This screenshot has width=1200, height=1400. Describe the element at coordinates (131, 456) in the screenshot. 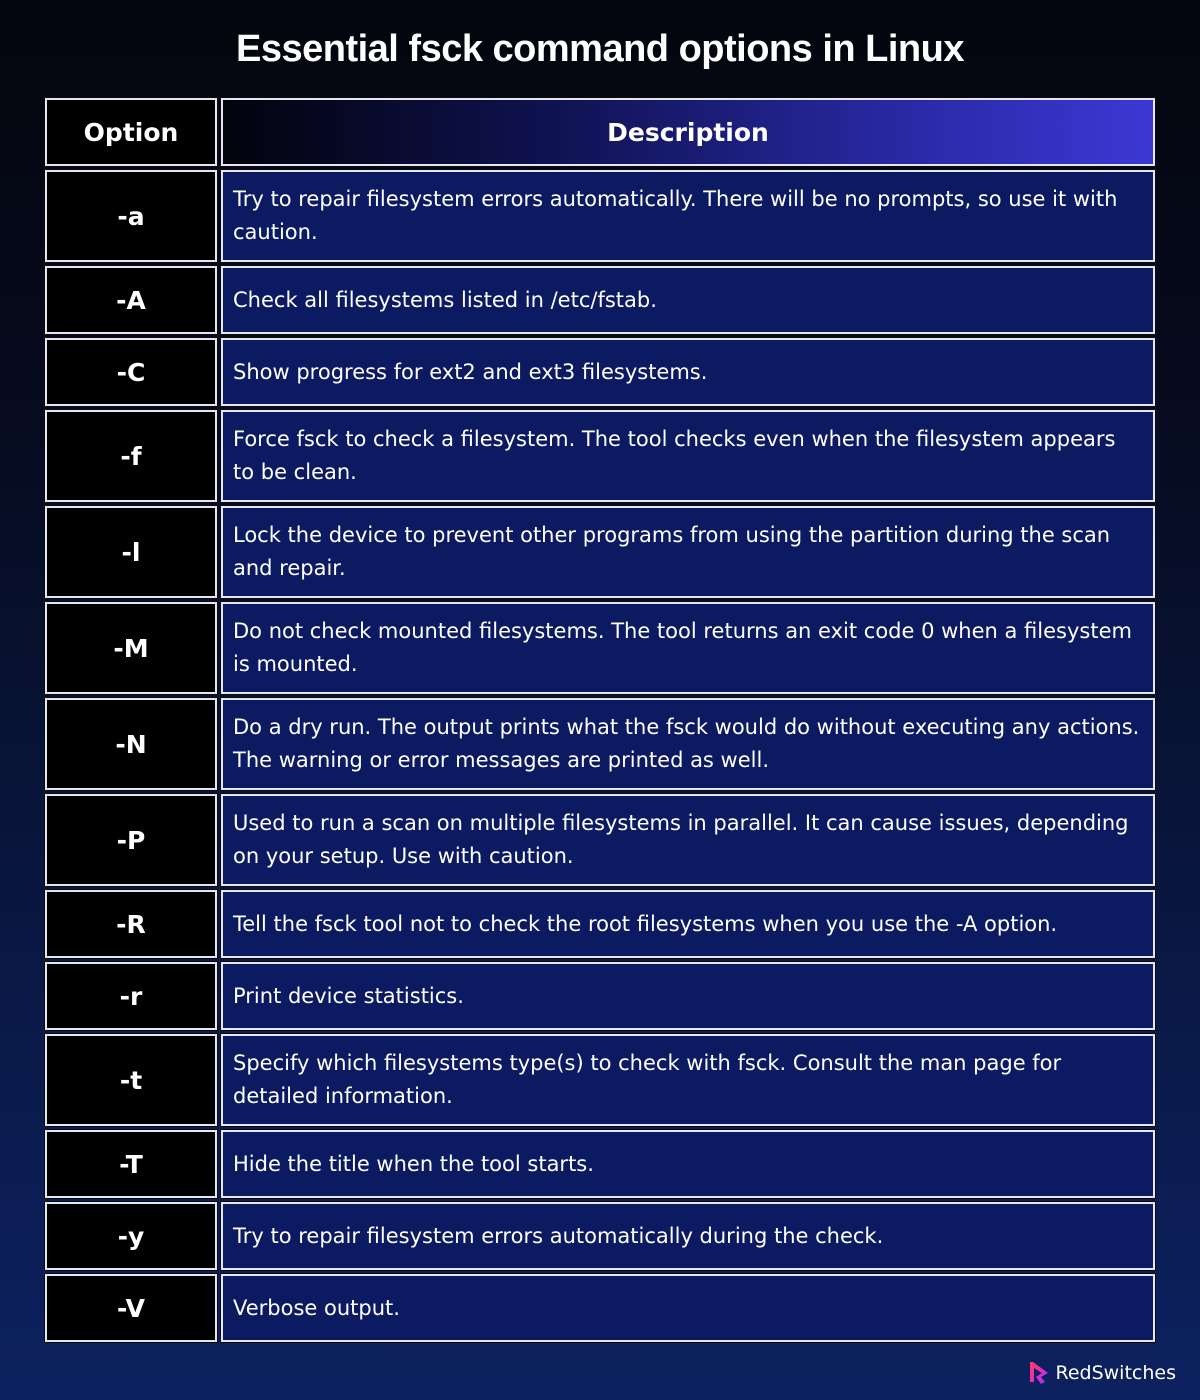

I see `option-cell: -f` at that location.